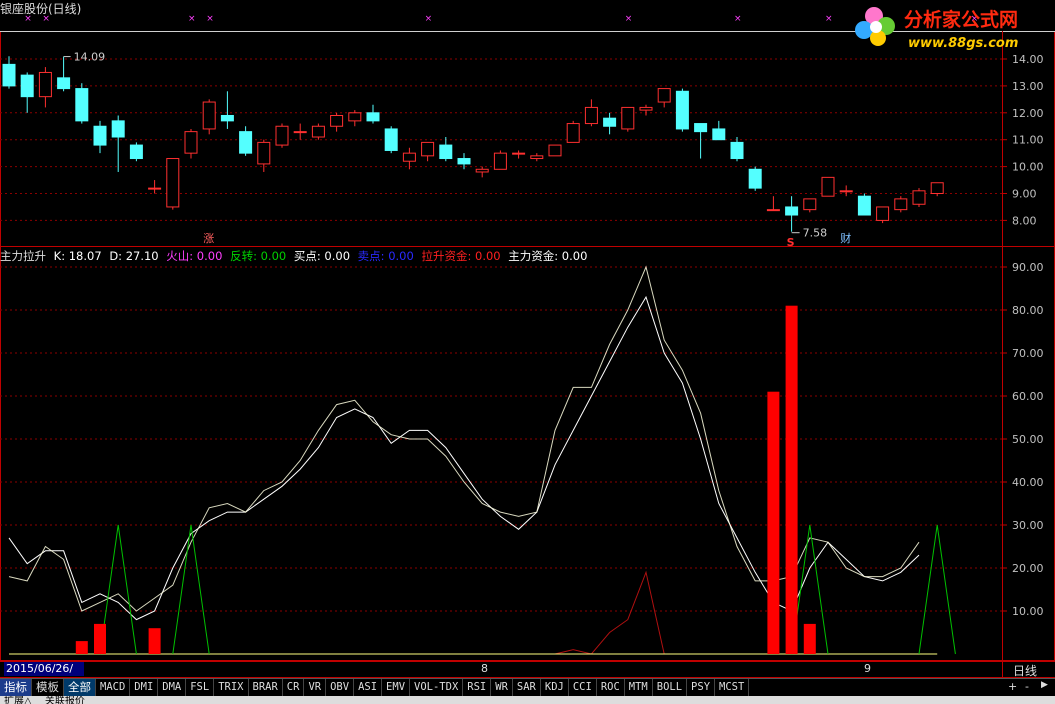 This screenshot has width=1055, height=704. I want to click on low-price-label: 7.58, so click(815, 233).